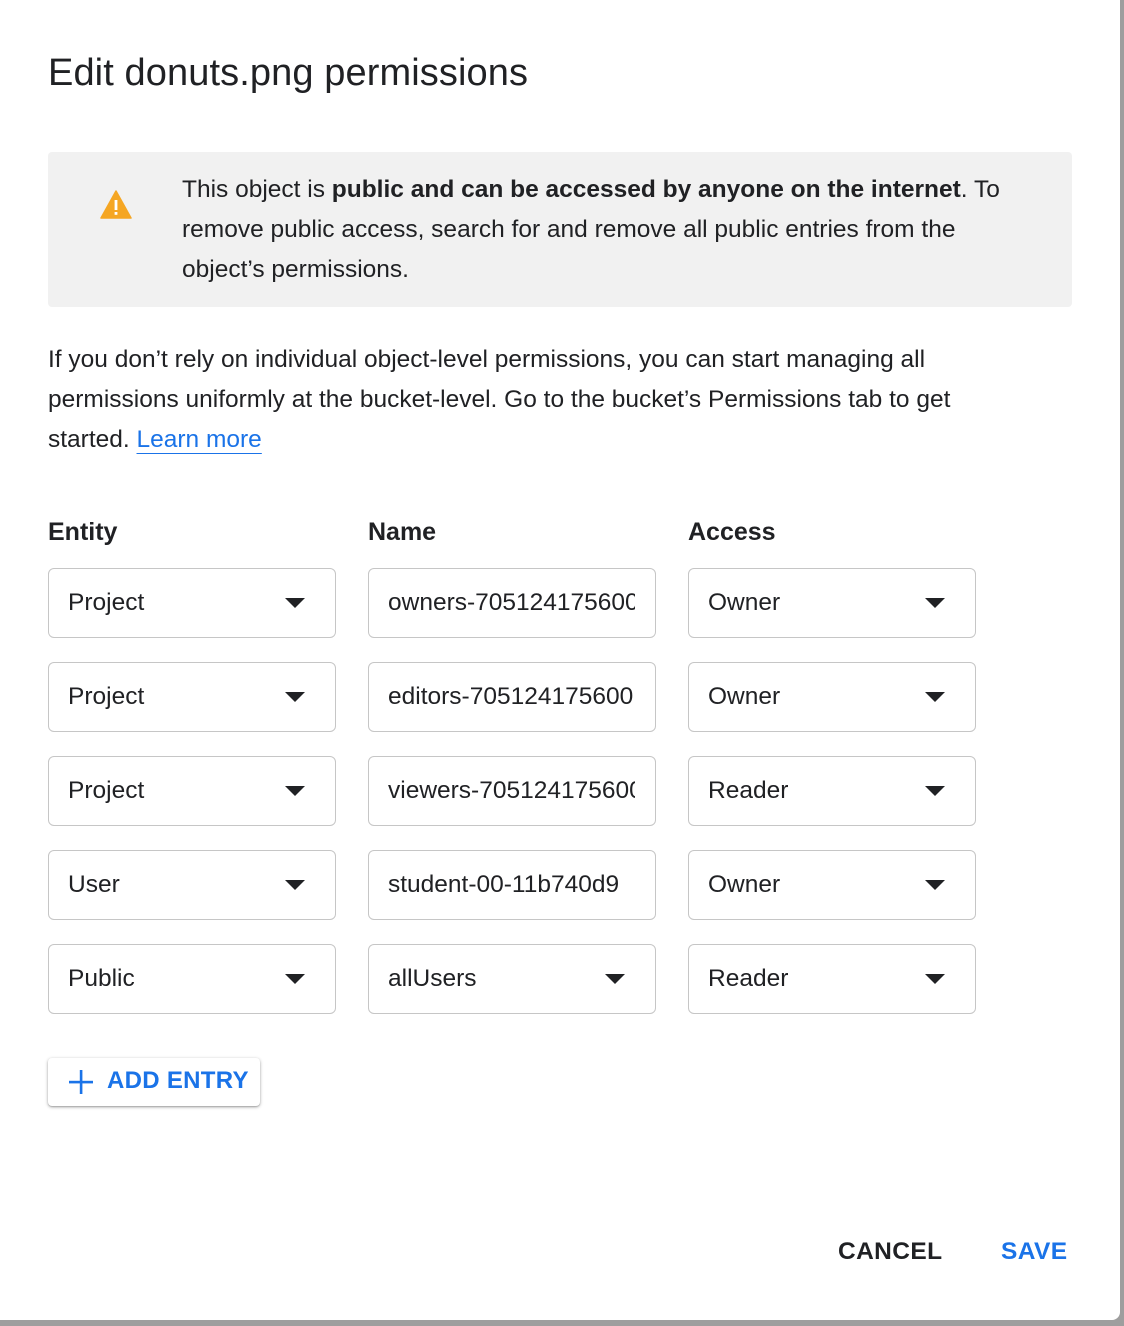 The width and height of the screenshot is (1124, 1326). What do you see at coordinates (83, 532) in the screenshot?
I see `entity-column-header: Entity` at bounding box center [83, 532].